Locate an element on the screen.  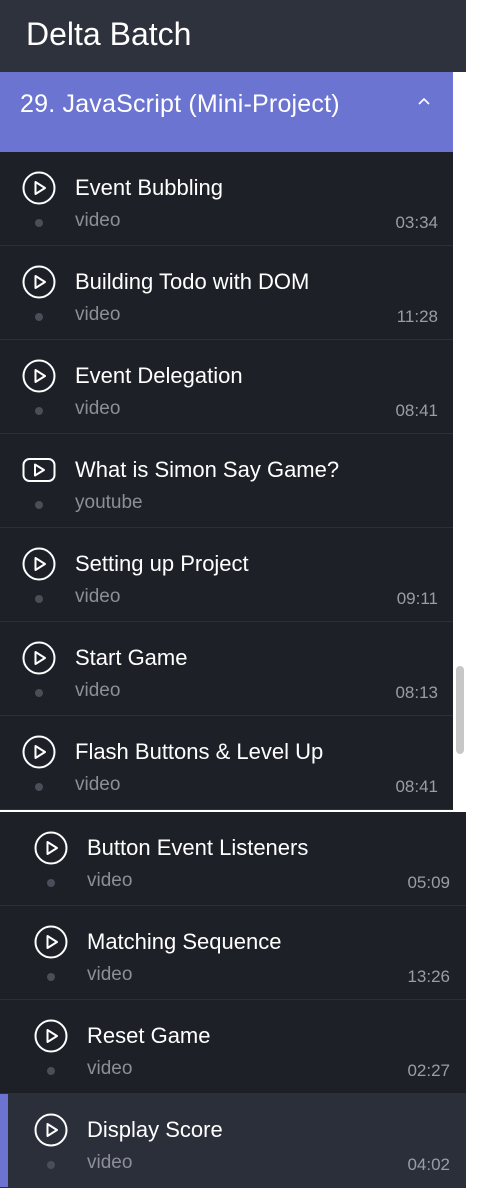
lesson-duration: 13:26 is located at coordinates (428, 976).